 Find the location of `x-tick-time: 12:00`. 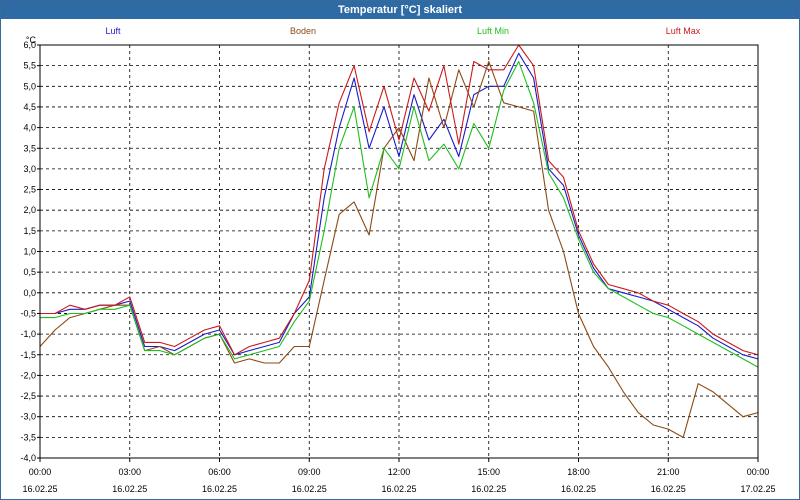

x-tick-time: 12:00 is located at coordinates (399, 472).